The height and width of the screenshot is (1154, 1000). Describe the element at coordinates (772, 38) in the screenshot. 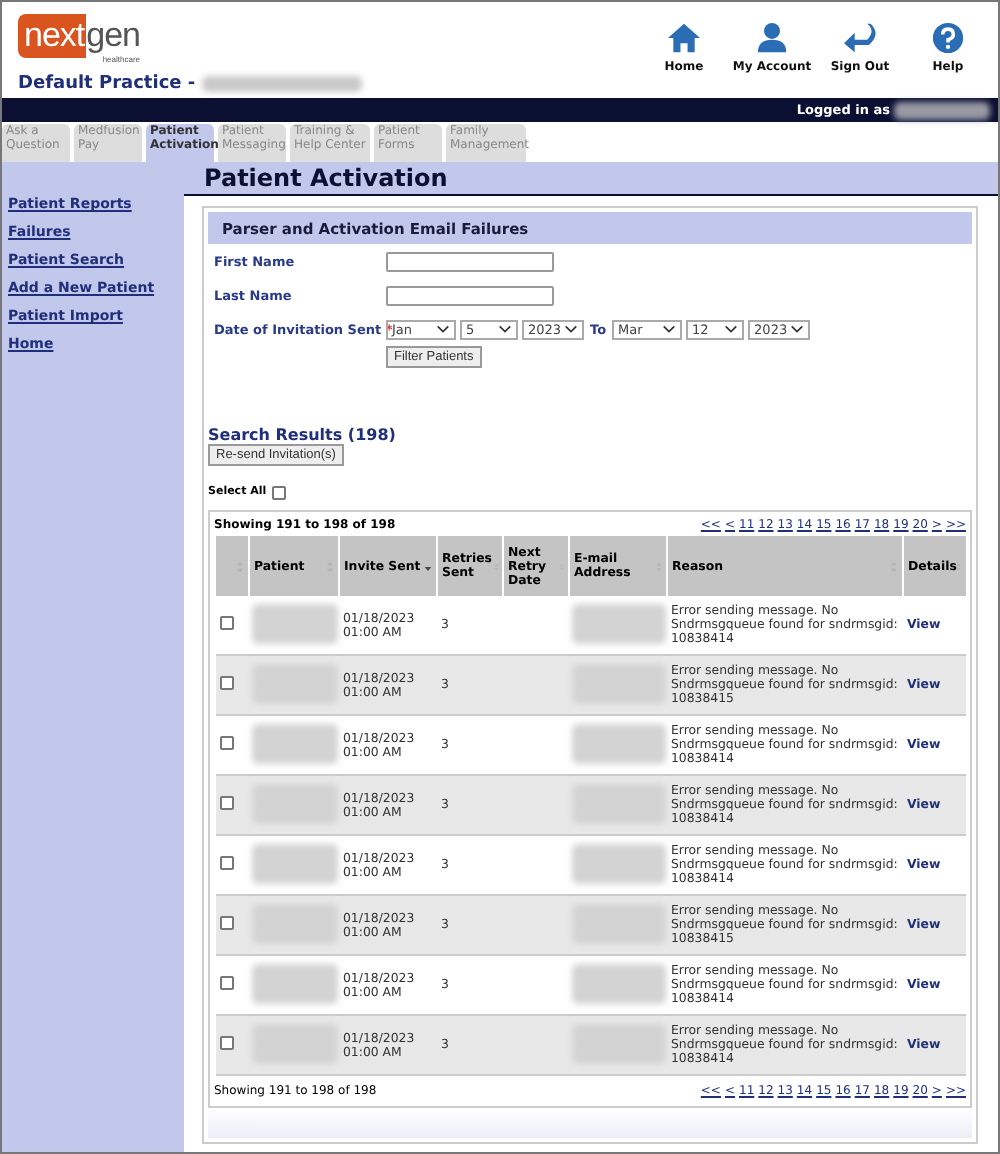

I see `user-icon` at that location.